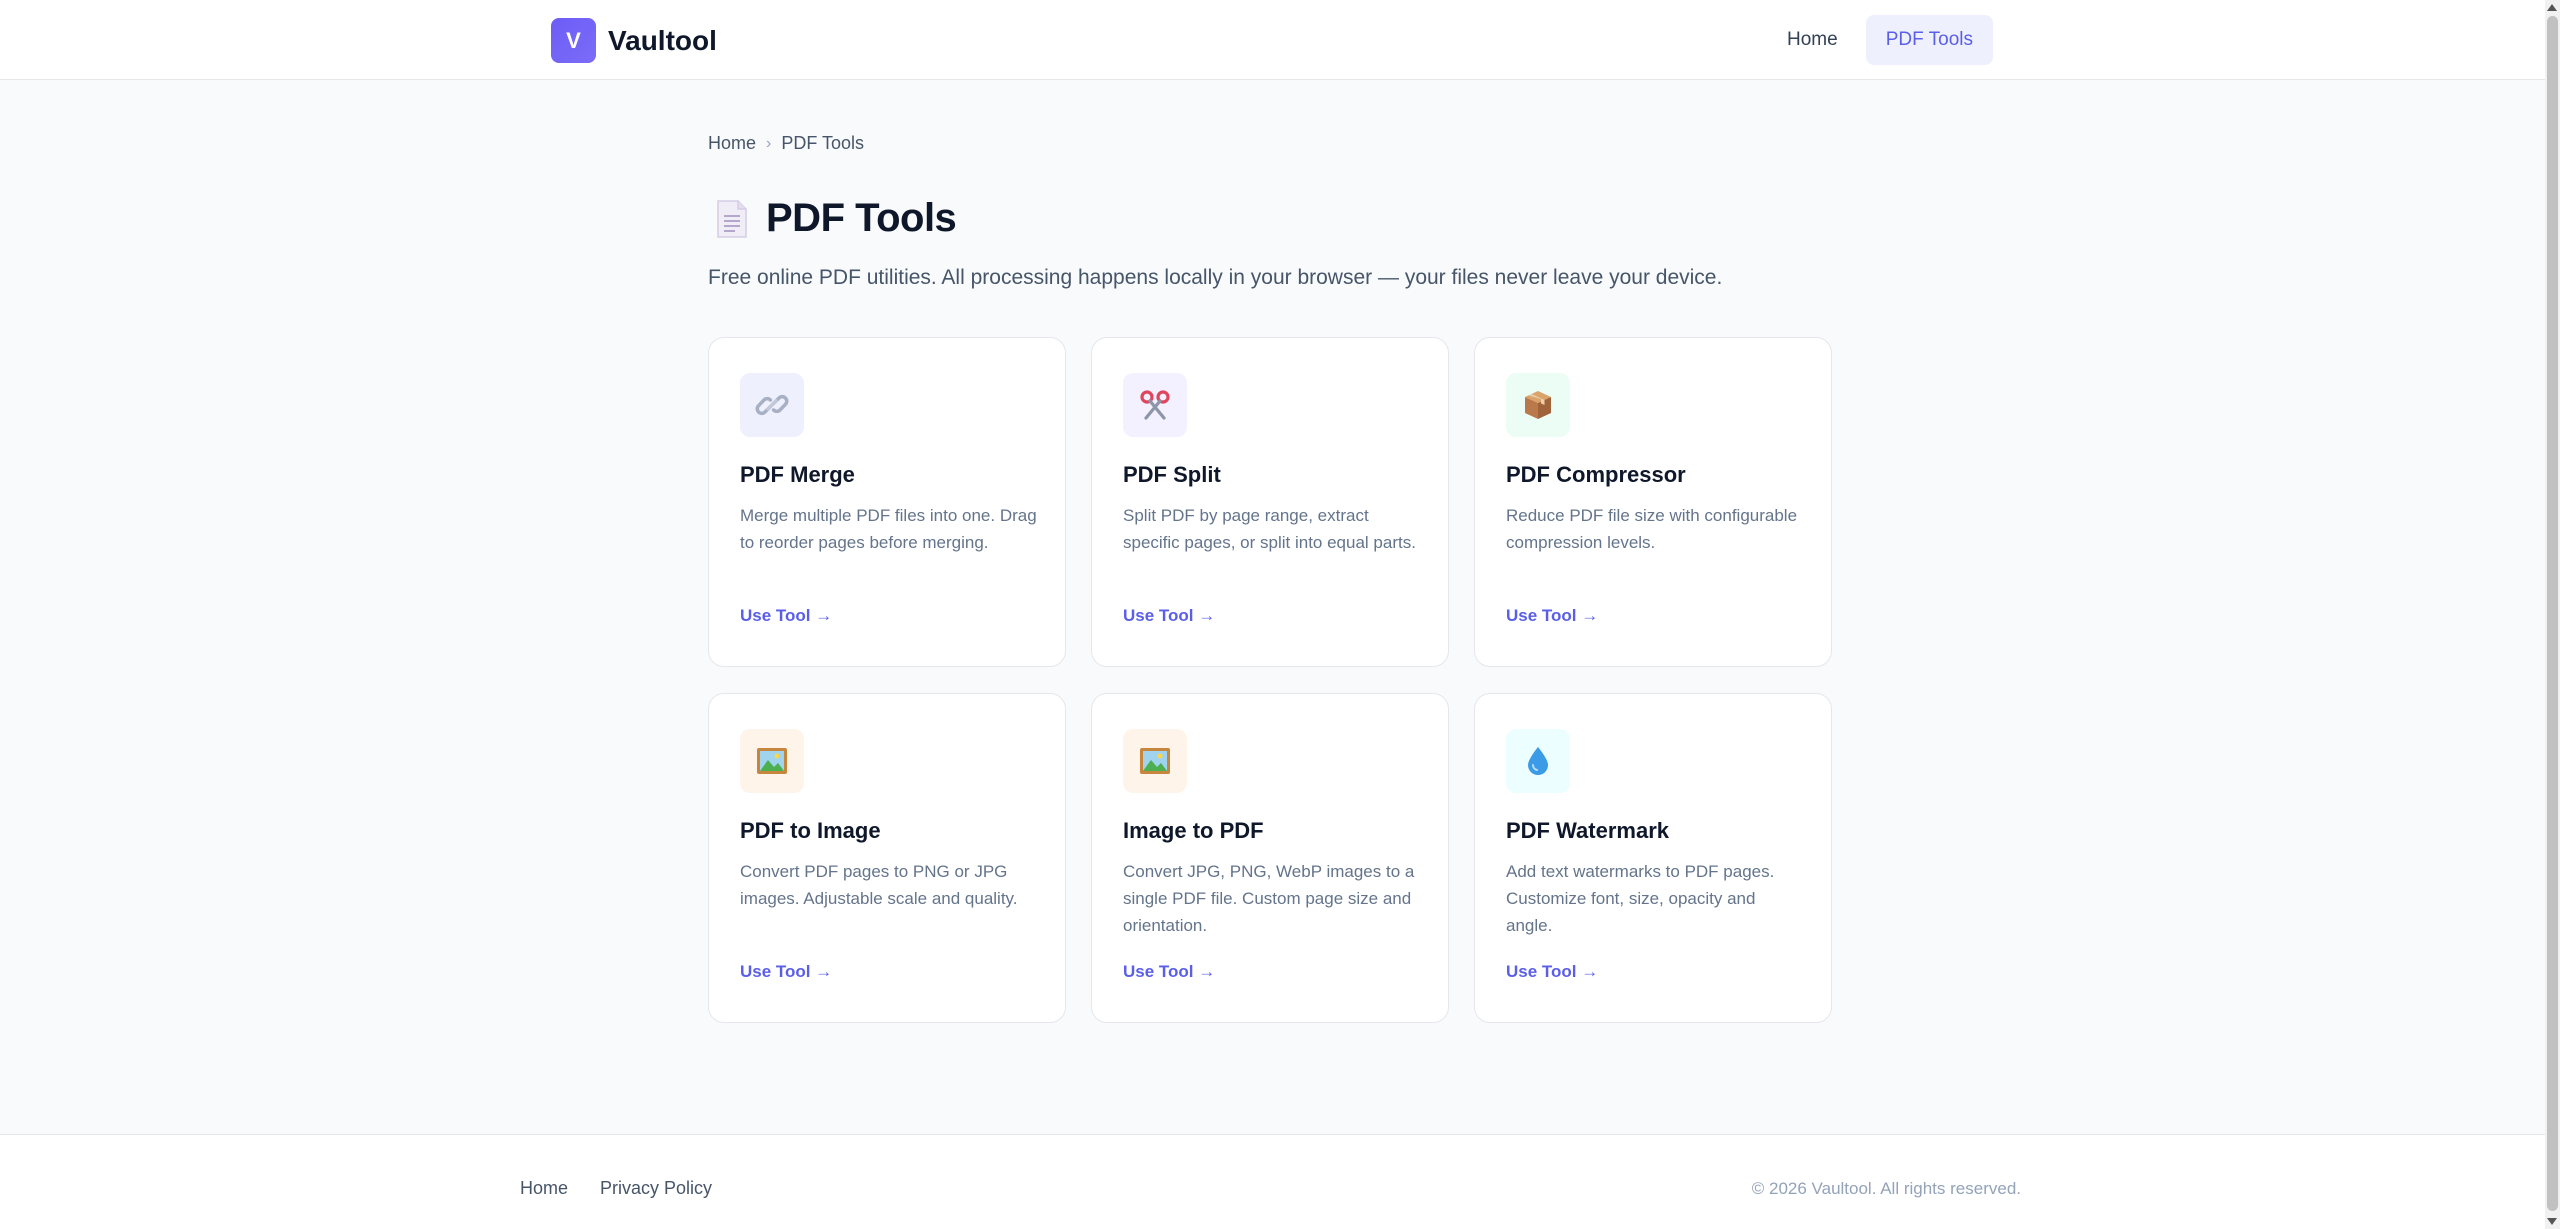  What do you see at coordinates (810, 830) in the screenshot?
I see `tool-title: PDF to Image` at bounding box center [810, 830].